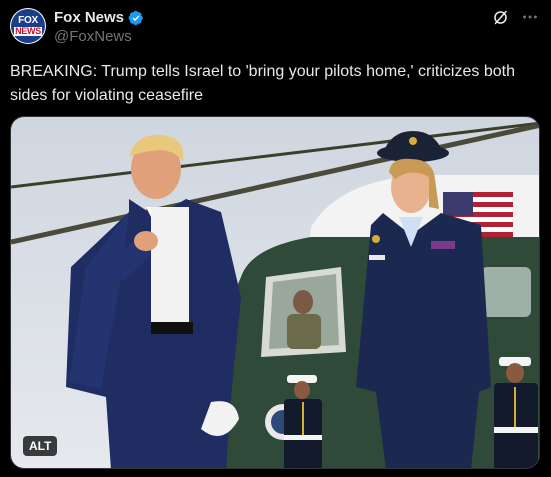  I want to click on account-avatar: FOX NEWS, so click(28, 26).